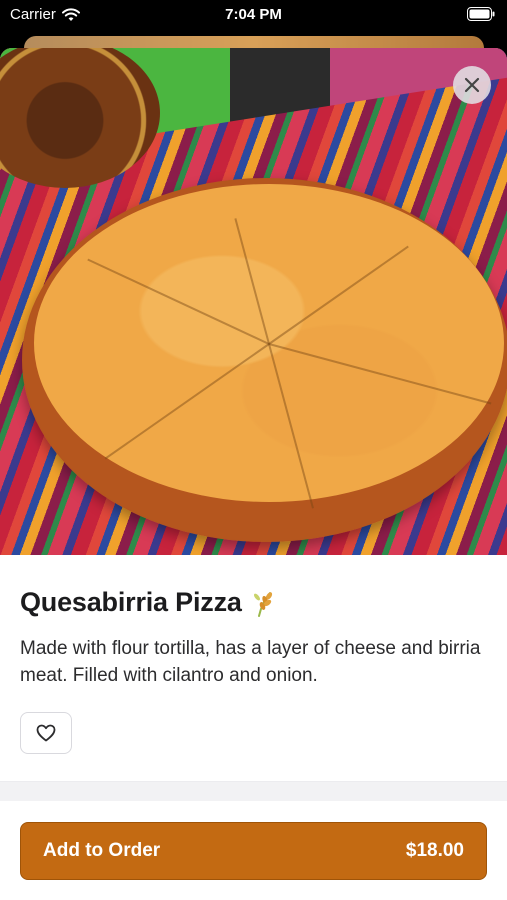 This screenshot has height=900, width=507. I want to click on wheat-icon, so click(262, 604).